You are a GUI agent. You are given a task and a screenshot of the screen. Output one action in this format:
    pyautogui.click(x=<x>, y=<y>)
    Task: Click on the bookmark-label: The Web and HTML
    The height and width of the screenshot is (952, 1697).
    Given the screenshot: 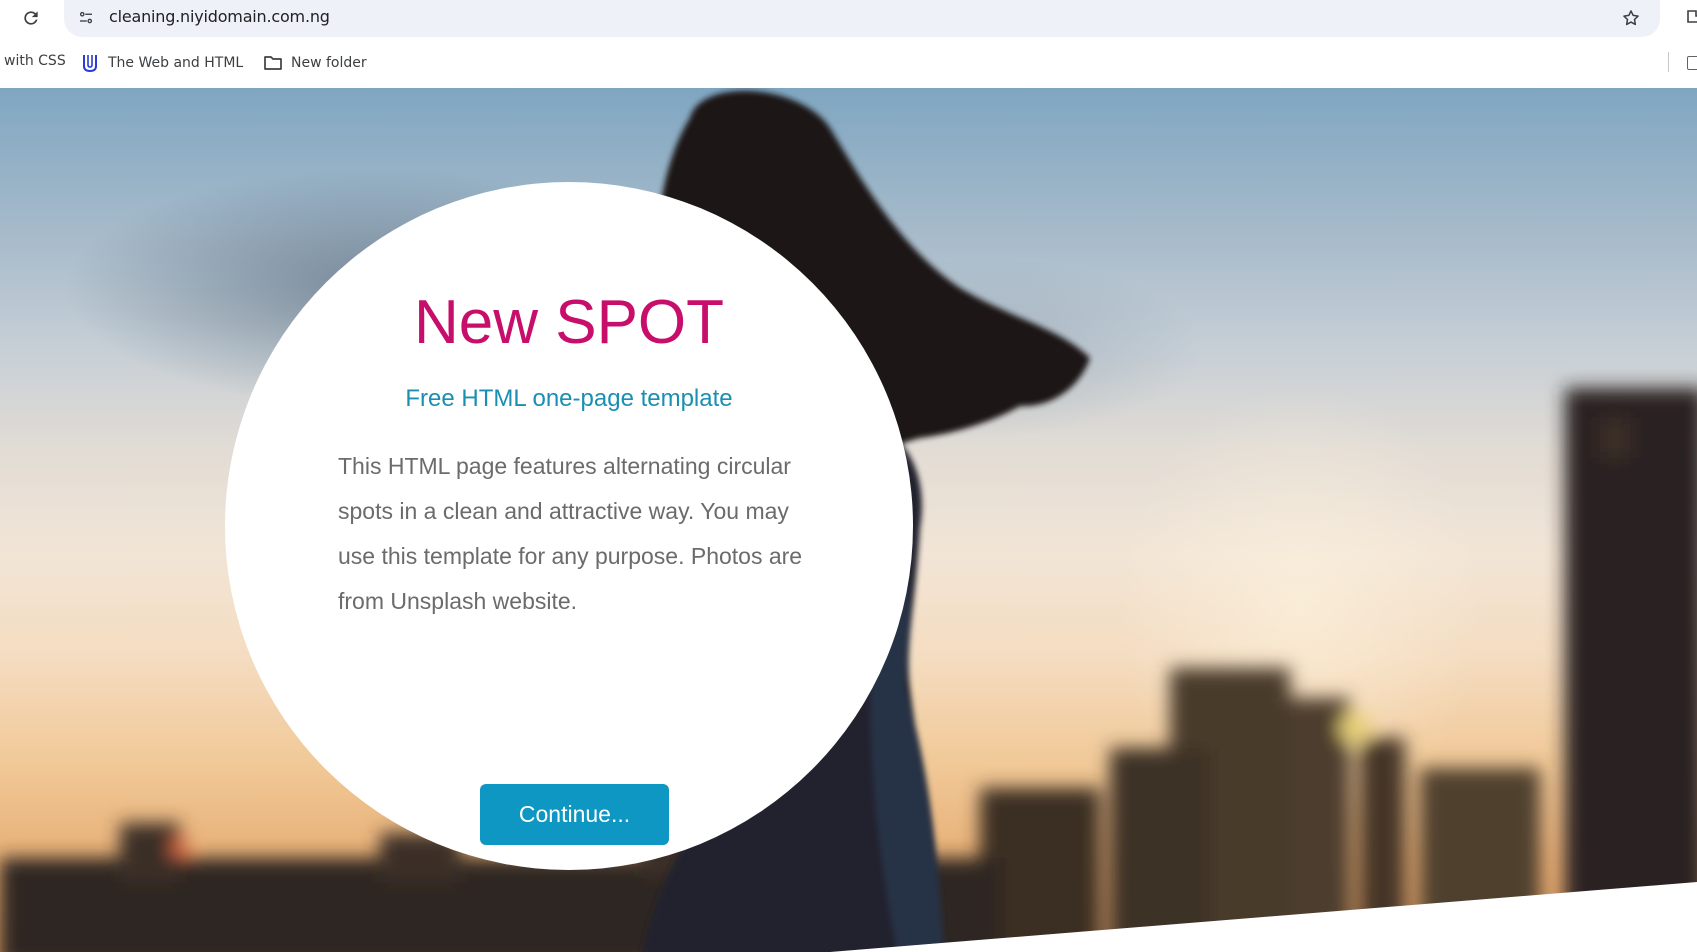 What is the action you would take?
    pyautogui.click(x=176, y=63)
    